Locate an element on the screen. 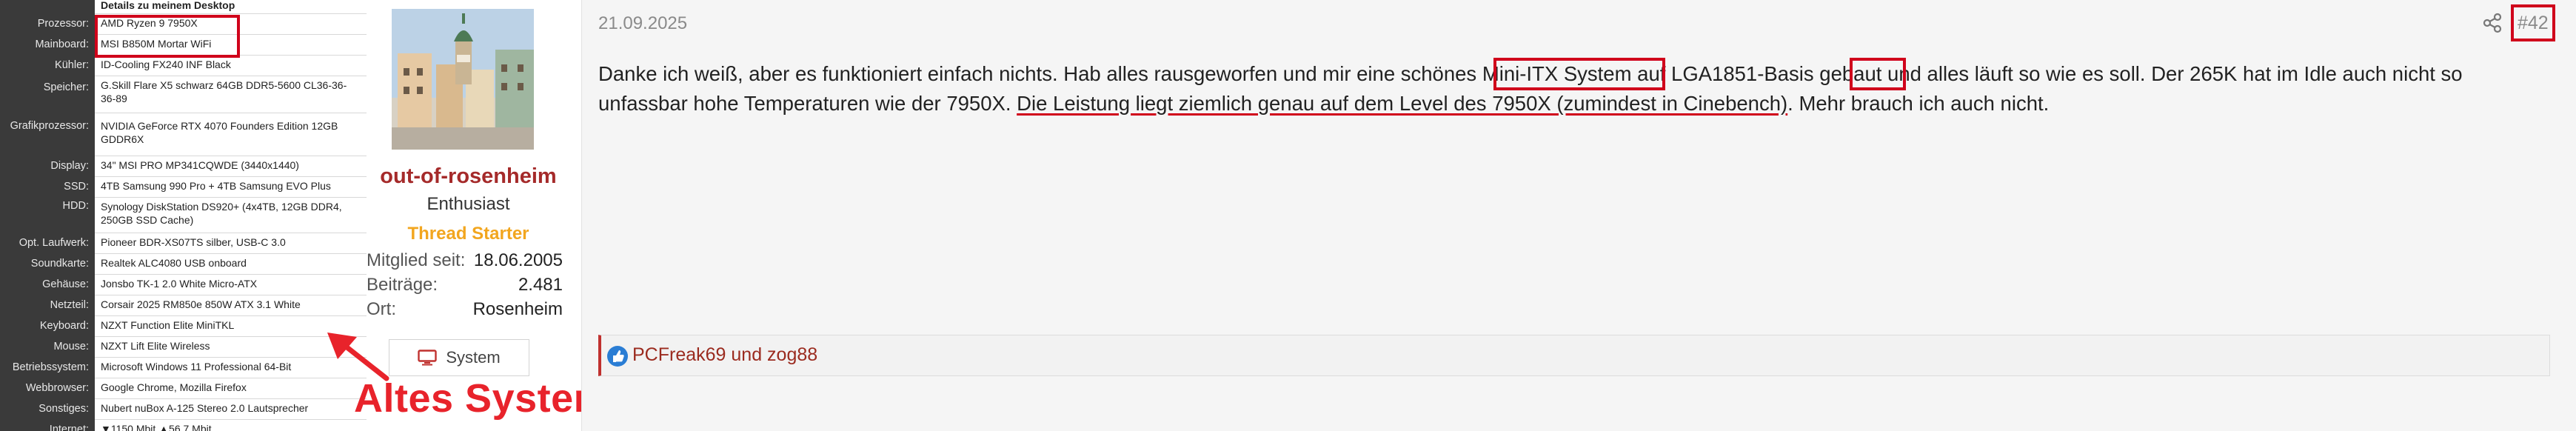  spec-header: Details zu meinem Desktop is located at coordinates (231, 6).